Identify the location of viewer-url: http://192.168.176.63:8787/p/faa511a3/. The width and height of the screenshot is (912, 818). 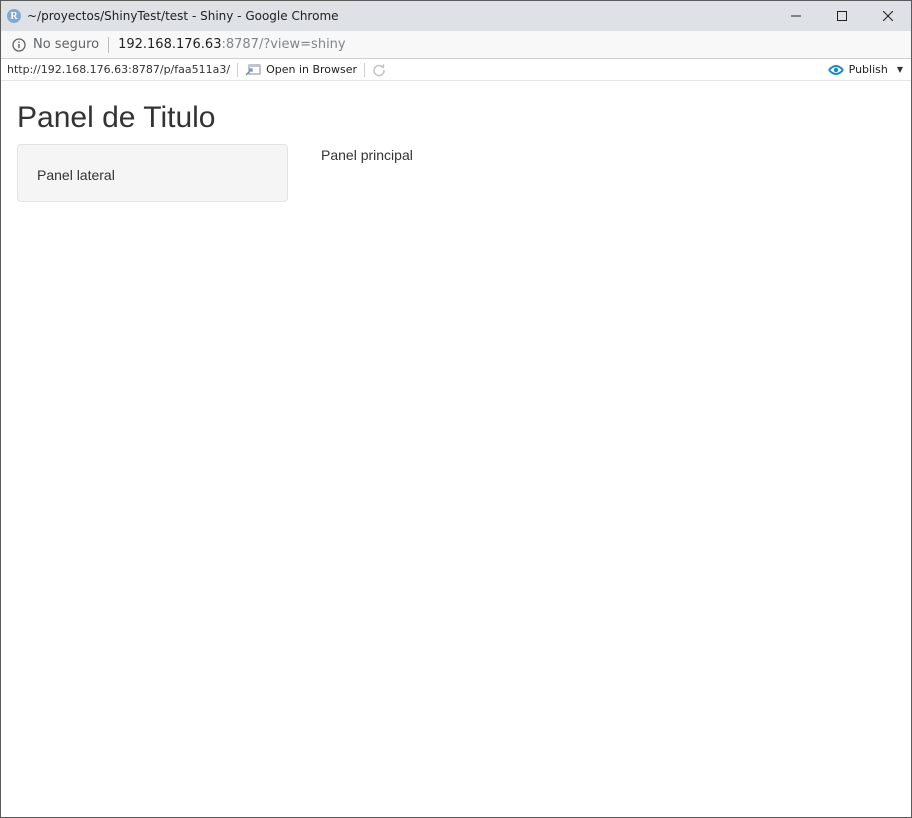
(119, 69).